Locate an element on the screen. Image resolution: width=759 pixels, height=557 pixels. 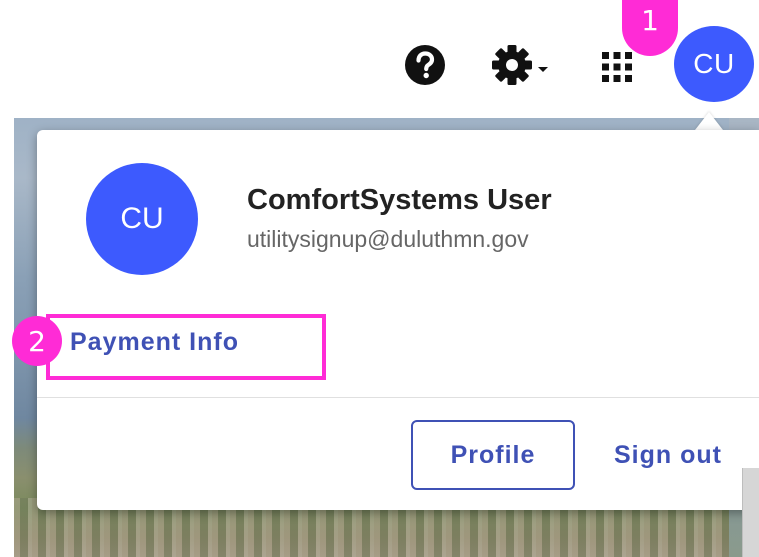
menu-divider is located at coordinates (398, 397).